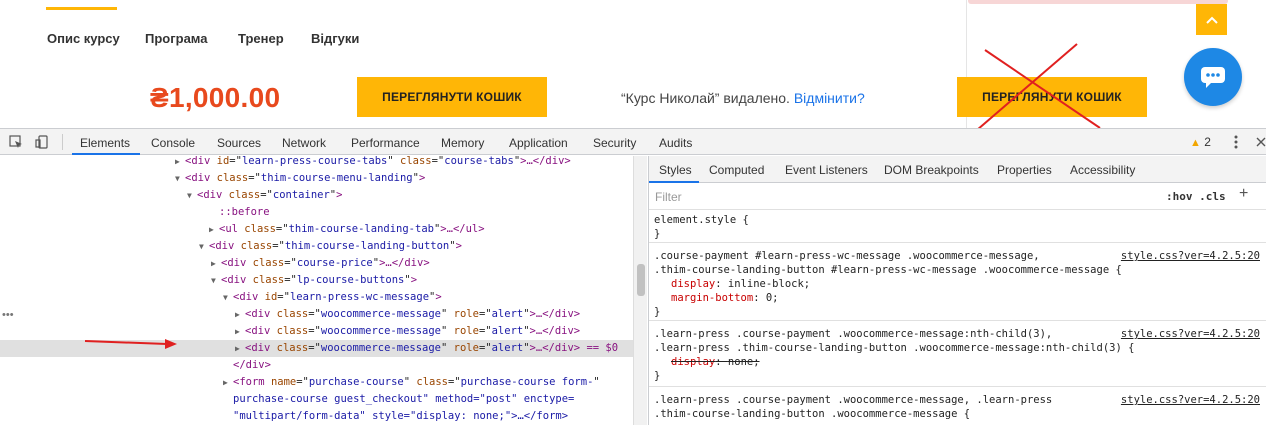 The image size is (1266, 425). Describe the element at coordinates (614, 143) in the screenshot. I see `tab-security: Security` at that location.